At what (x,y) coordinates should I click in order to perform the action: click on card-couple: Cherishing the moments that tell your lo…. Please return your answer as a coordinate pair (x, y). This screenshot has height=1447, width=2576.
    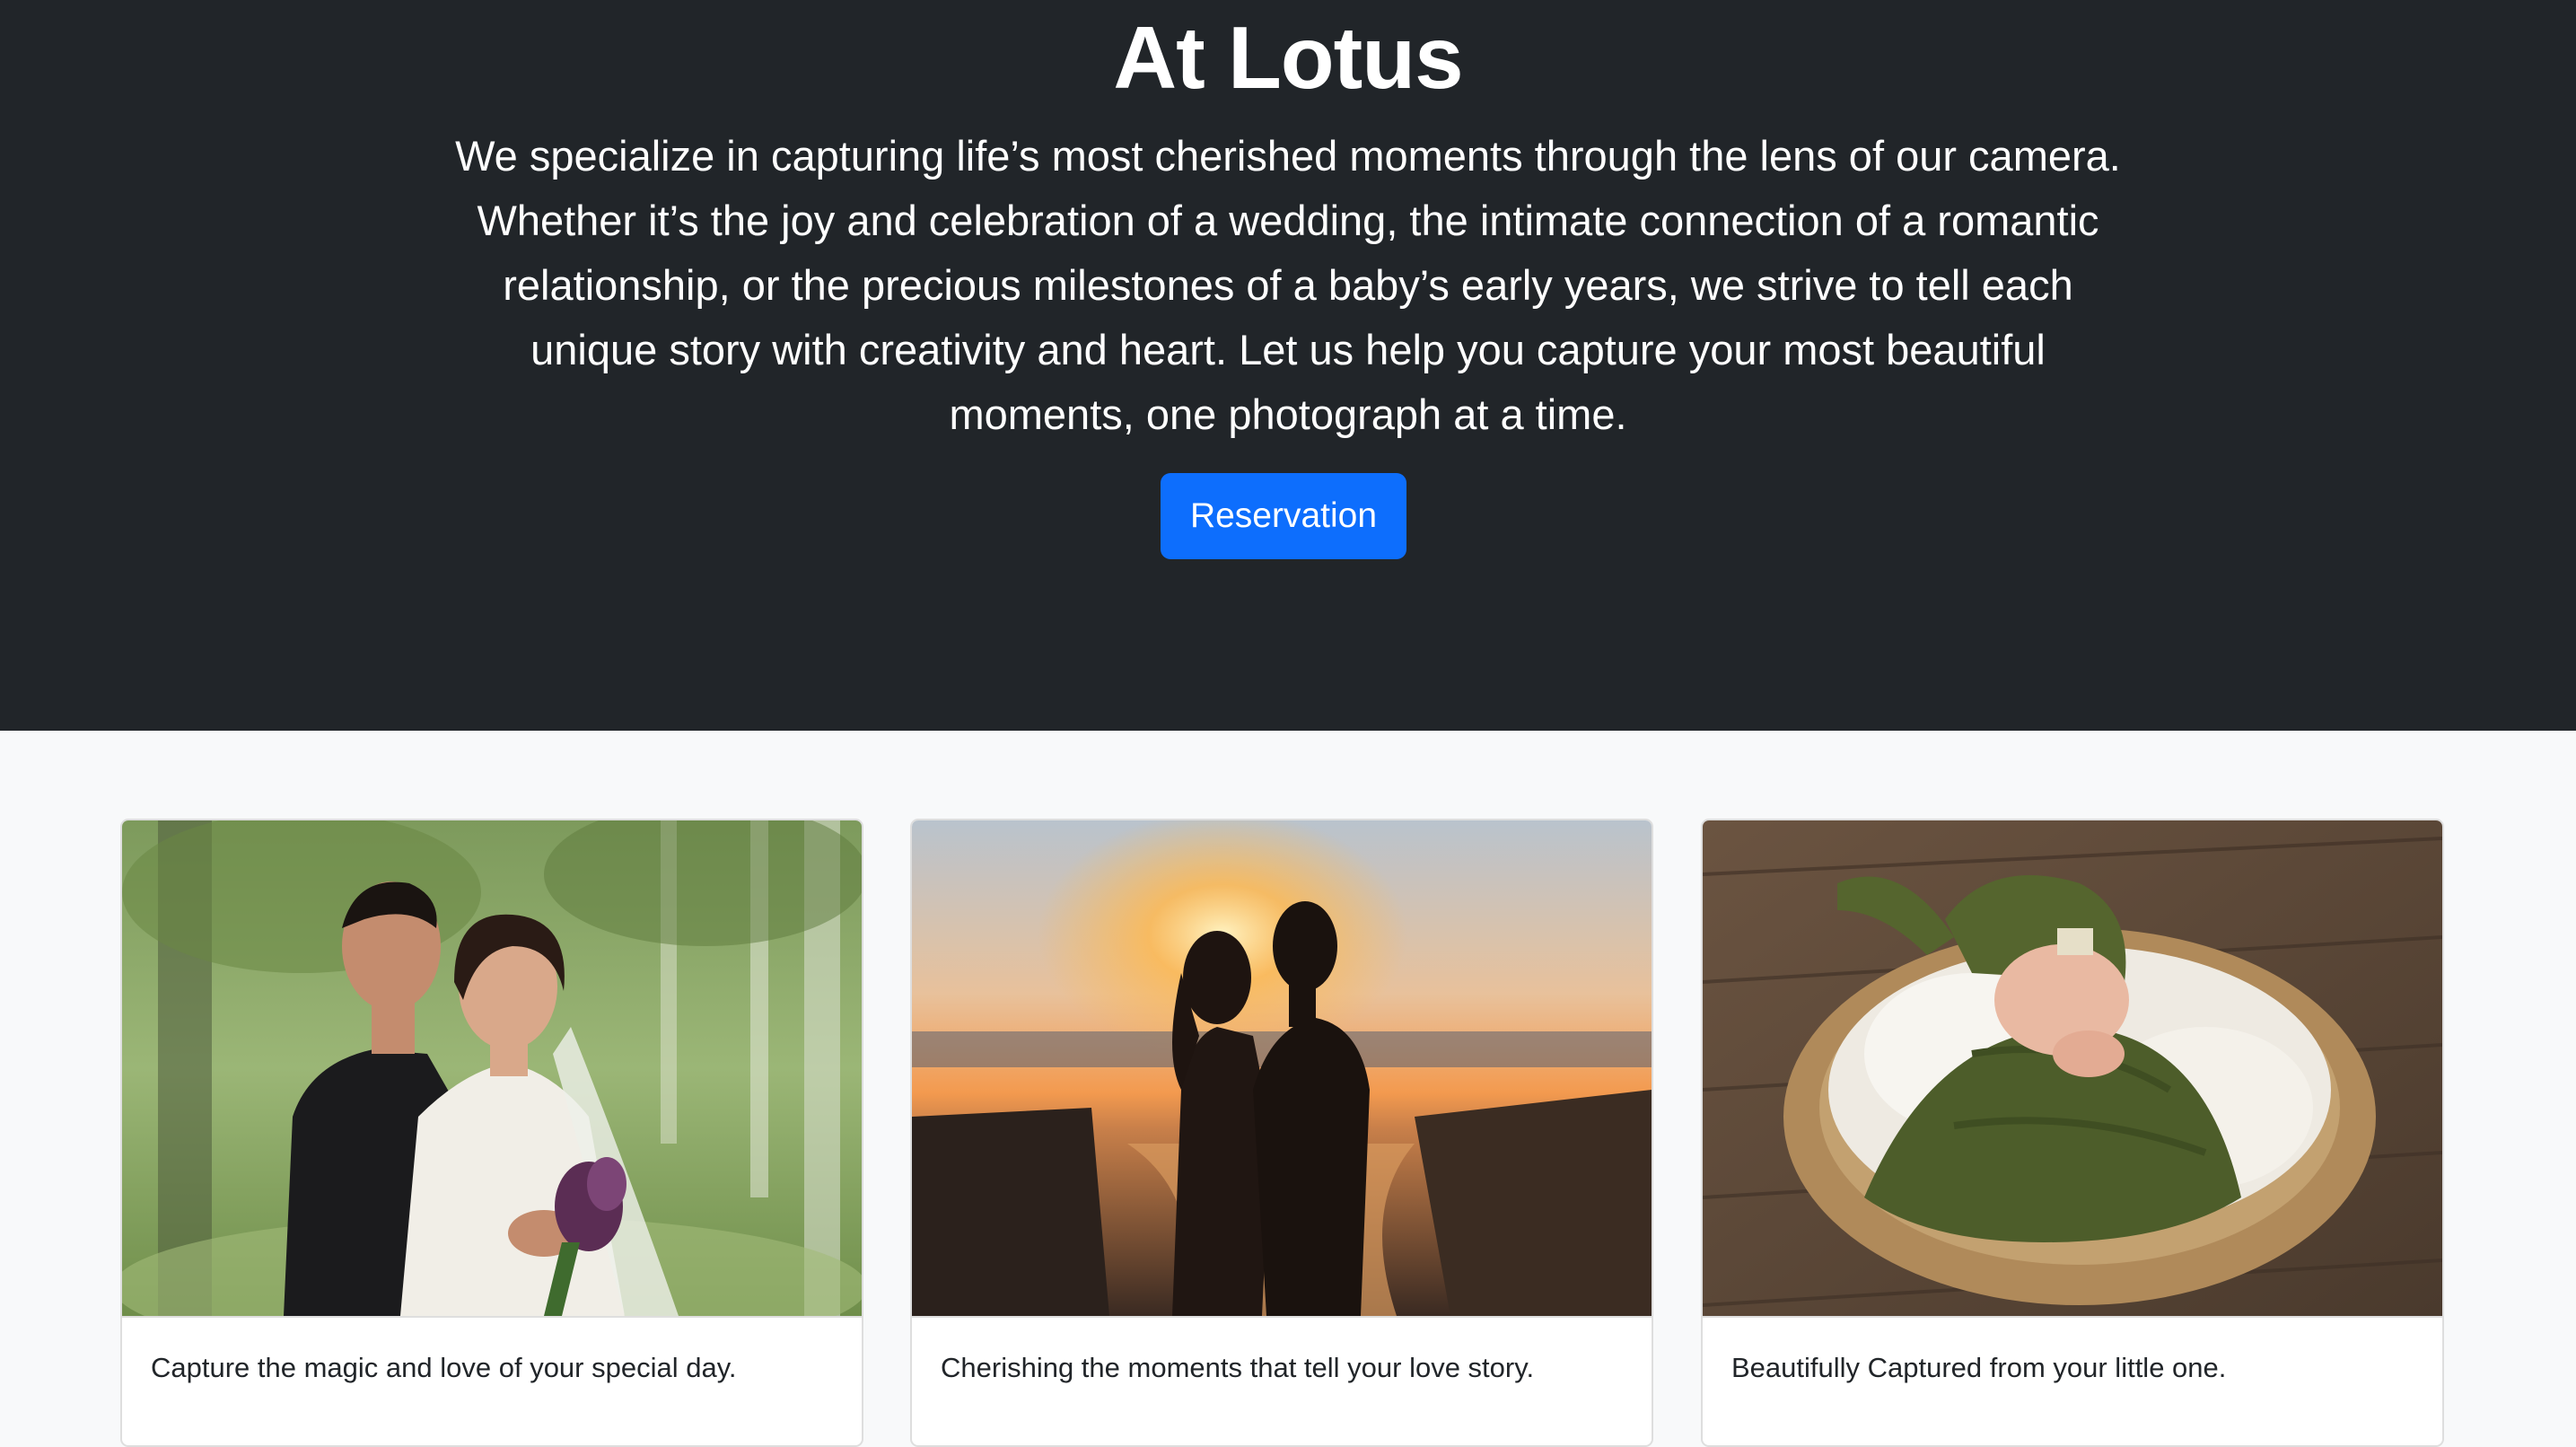
    Looking at the image, I should click on (1281, 1133).